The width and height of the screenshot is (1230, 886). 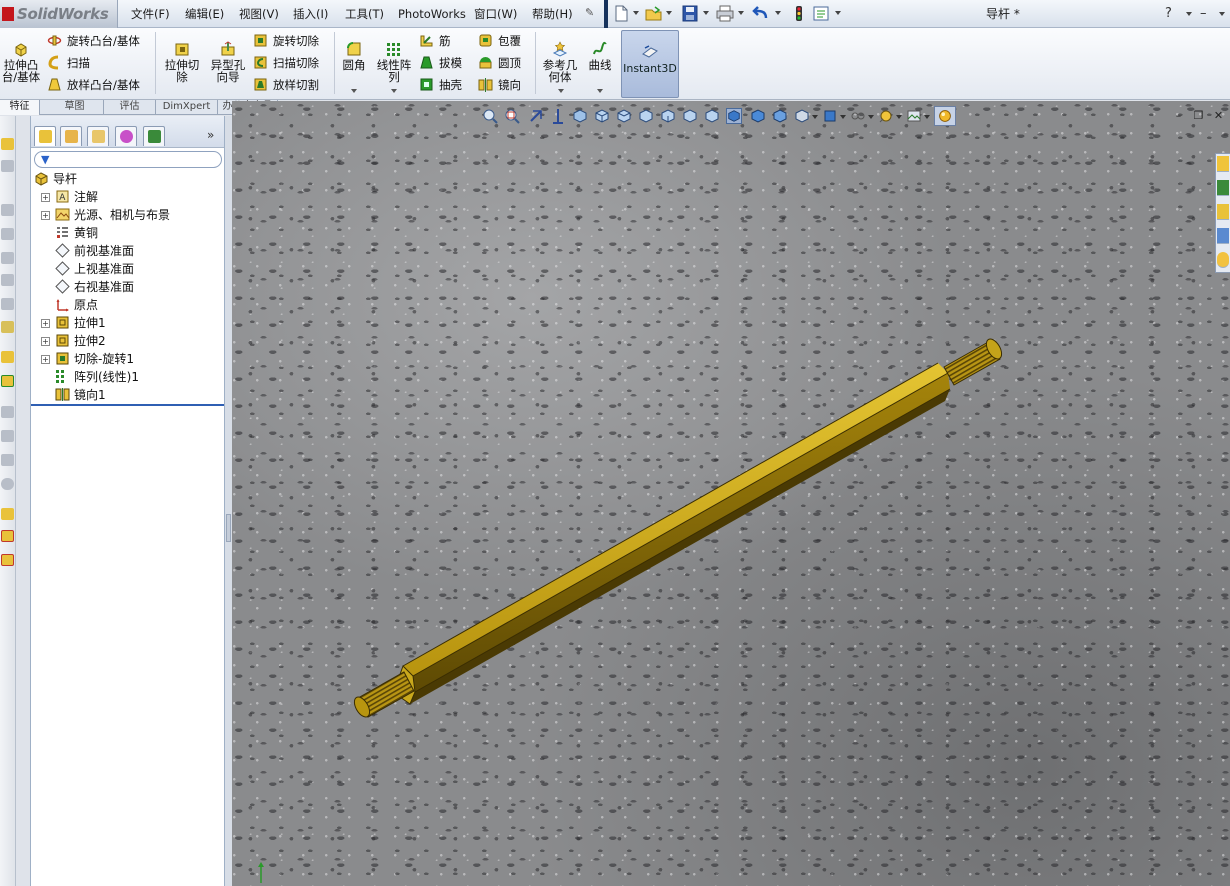 What do you see at coordinates (815, 117) in the screenshot?
I see `view-orientation-dropdown-icon` at bounding box center [815, 117].